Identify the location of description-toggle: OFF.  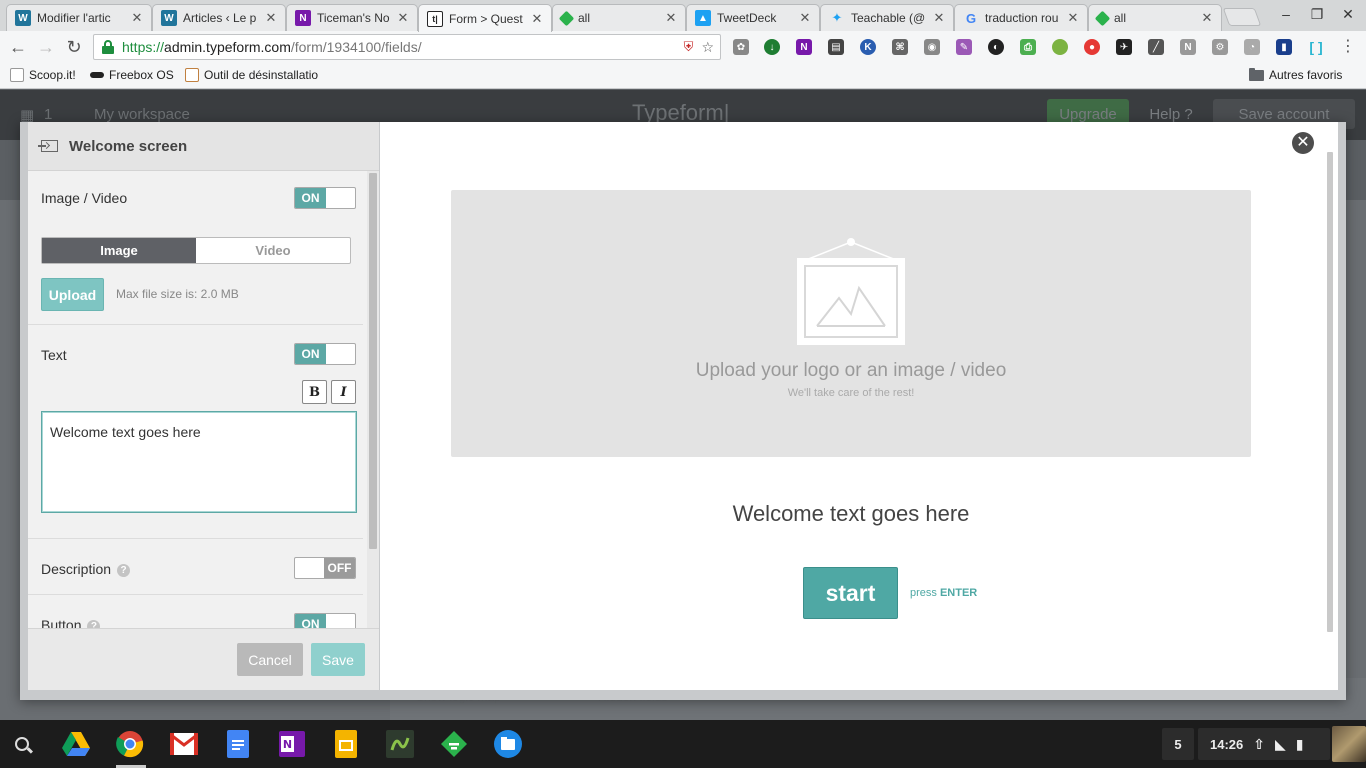
(325, 568).